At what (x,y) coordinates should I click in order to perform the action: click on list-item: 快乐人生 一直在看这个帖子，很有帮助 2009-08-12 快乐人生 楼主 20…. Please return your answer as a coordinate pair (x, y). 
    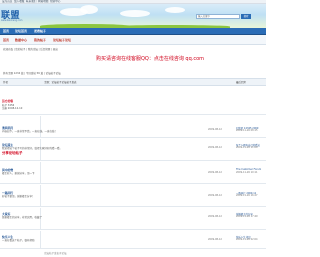
    Looking at the image, I should click on (133, 240).